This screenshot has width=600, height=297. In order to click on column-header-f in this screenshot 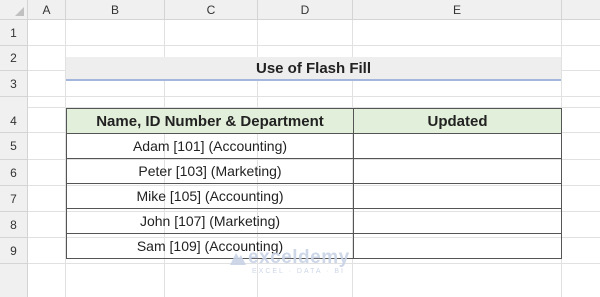, I will do `click(581, 10)`.